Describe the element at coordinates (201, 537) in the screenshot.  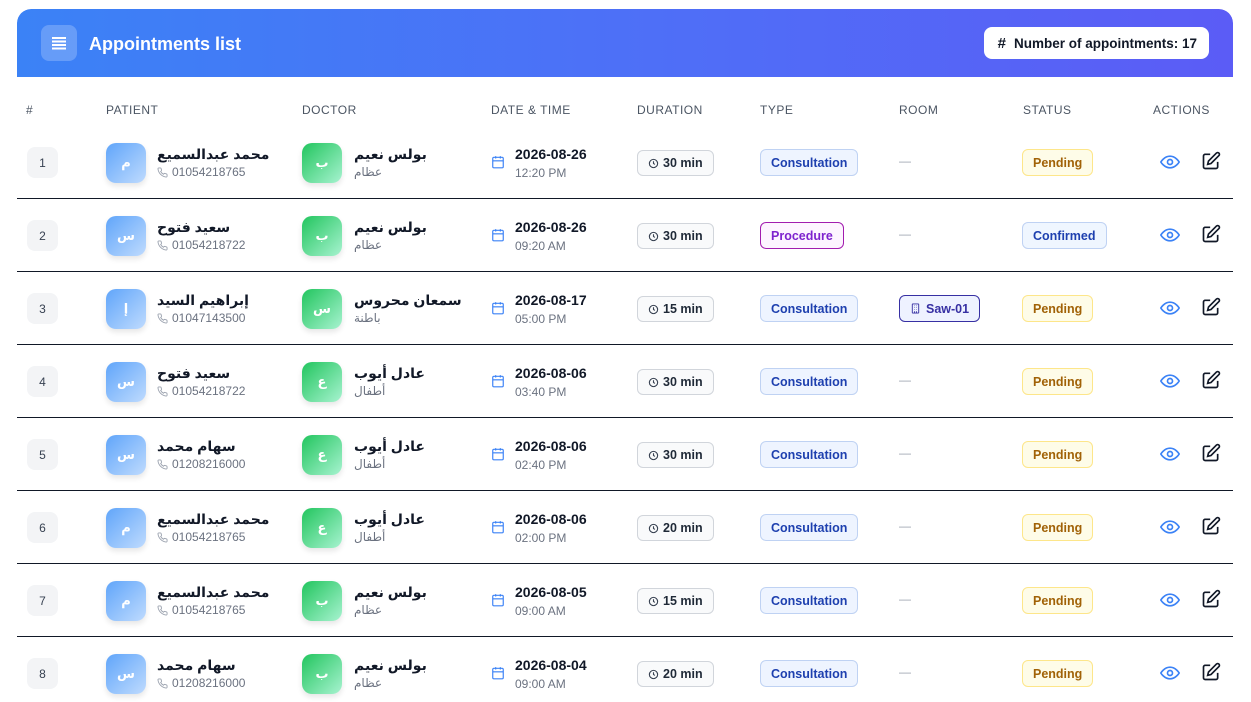
I see `patient-phone: 01054218765` at that location.